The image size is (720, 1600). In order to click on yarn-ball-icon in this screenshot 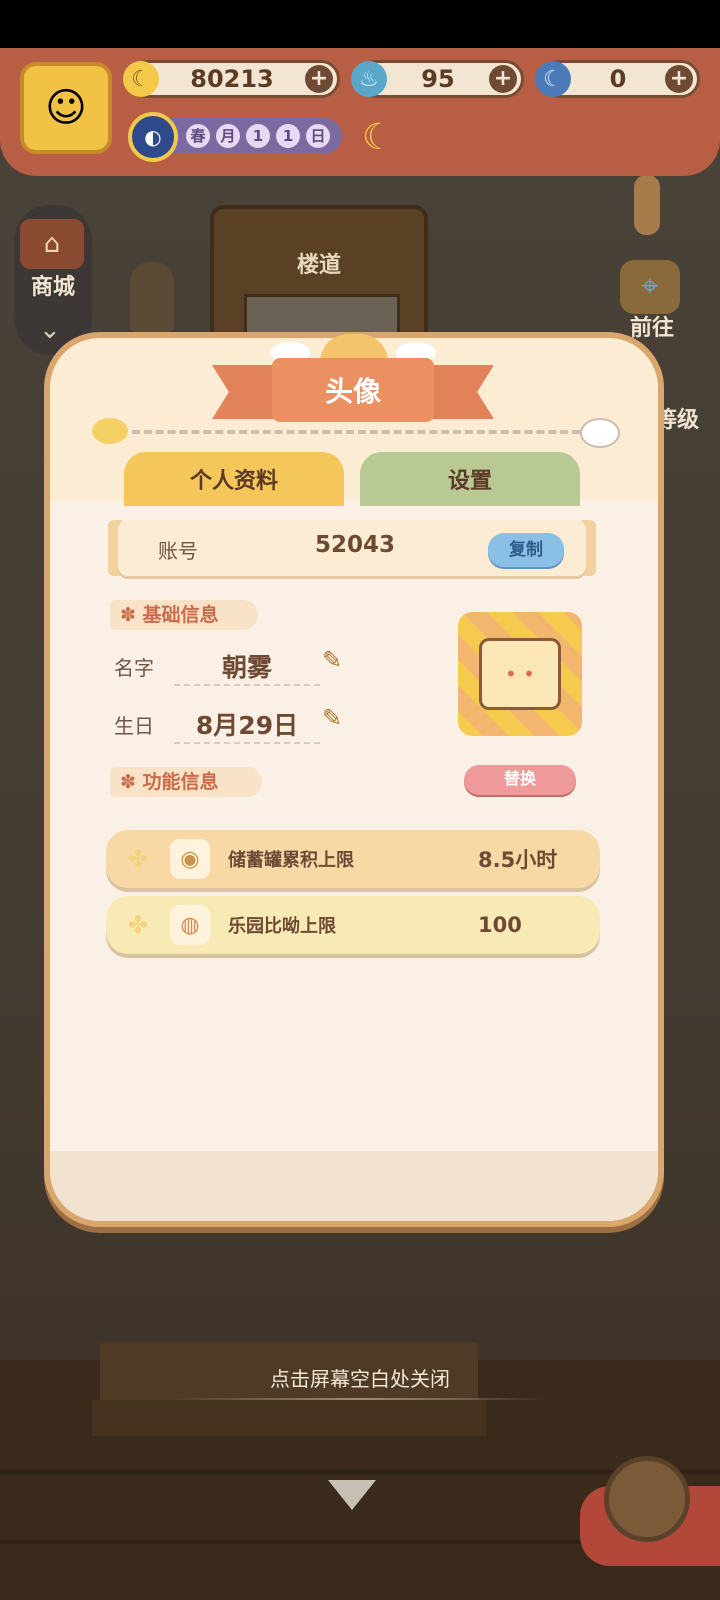, I will do `click(647, 1499)`.